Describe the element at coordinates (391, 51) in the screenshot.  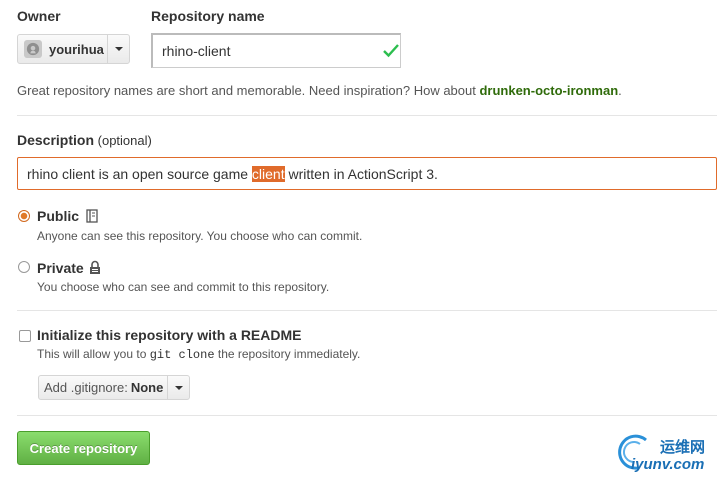
I see `check-icon` at that location.